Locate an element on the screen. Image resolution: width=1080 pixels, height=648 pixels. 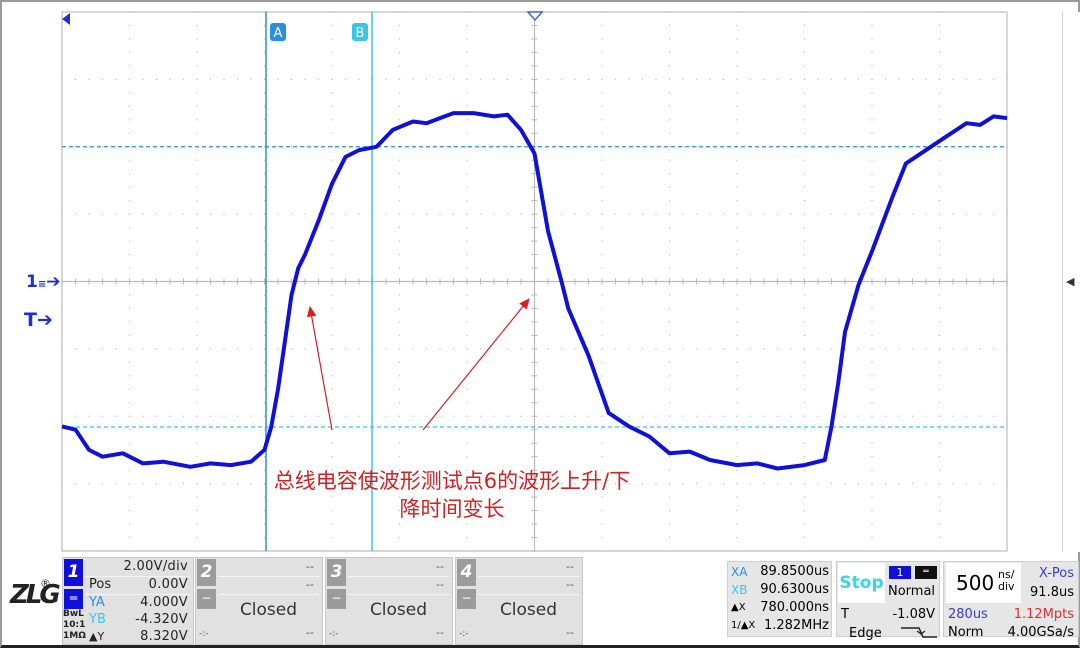
xb-value: 90.6300us is located at coordinates (794, 589).